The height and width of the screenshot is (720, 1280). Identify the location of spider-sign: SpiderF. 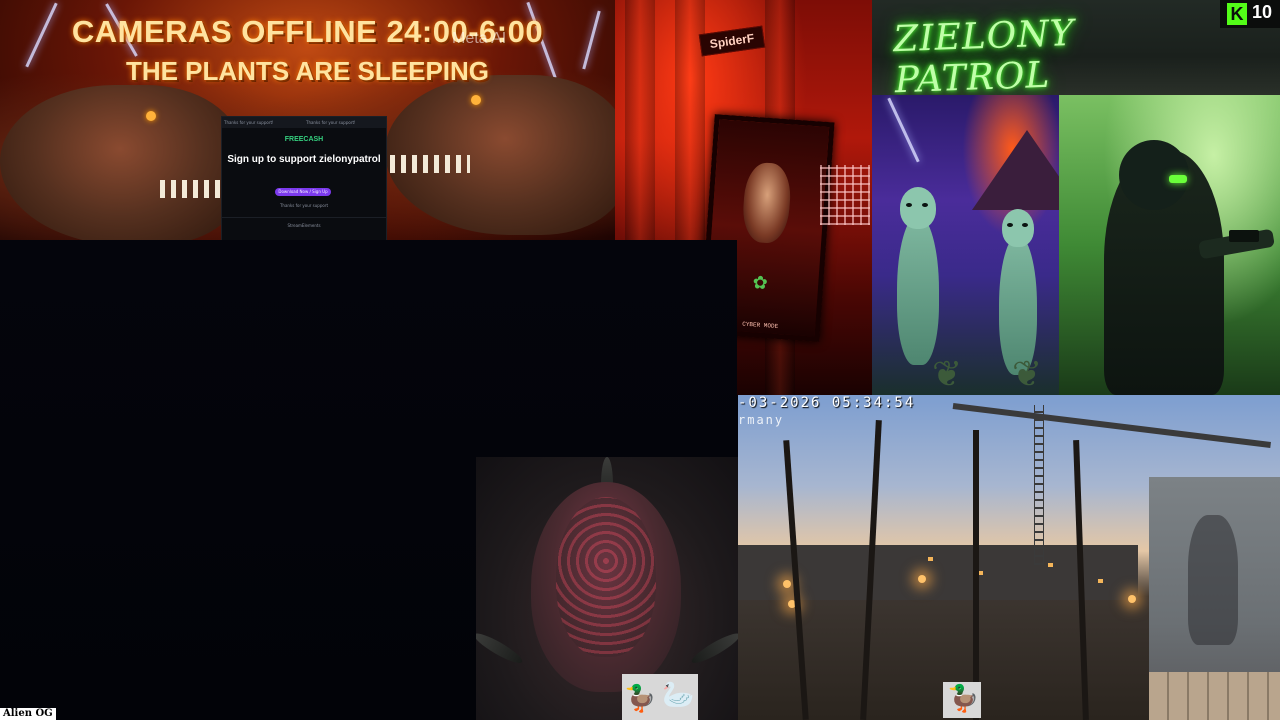
(732, 41).